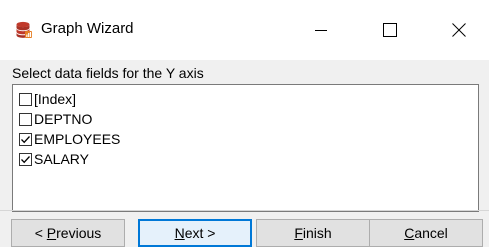 This screenshot has width=489, height=247. What do you see at coordinates (244, 210) in the screenshot?
I see `divider` at bounding box center [244, 210].